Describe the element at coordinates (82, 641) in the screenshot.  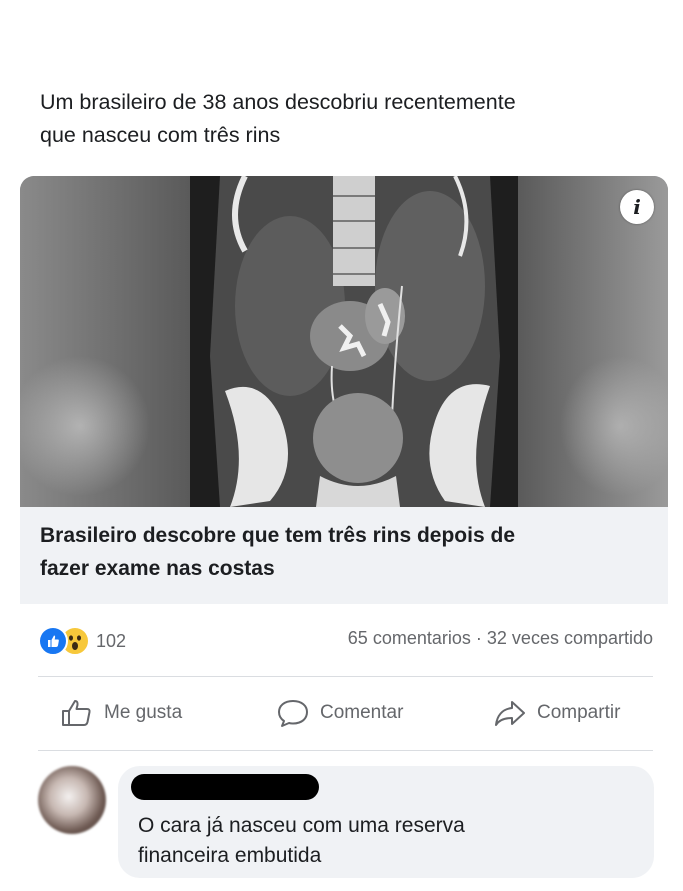
I see `reactions-summary: 102` at that location.